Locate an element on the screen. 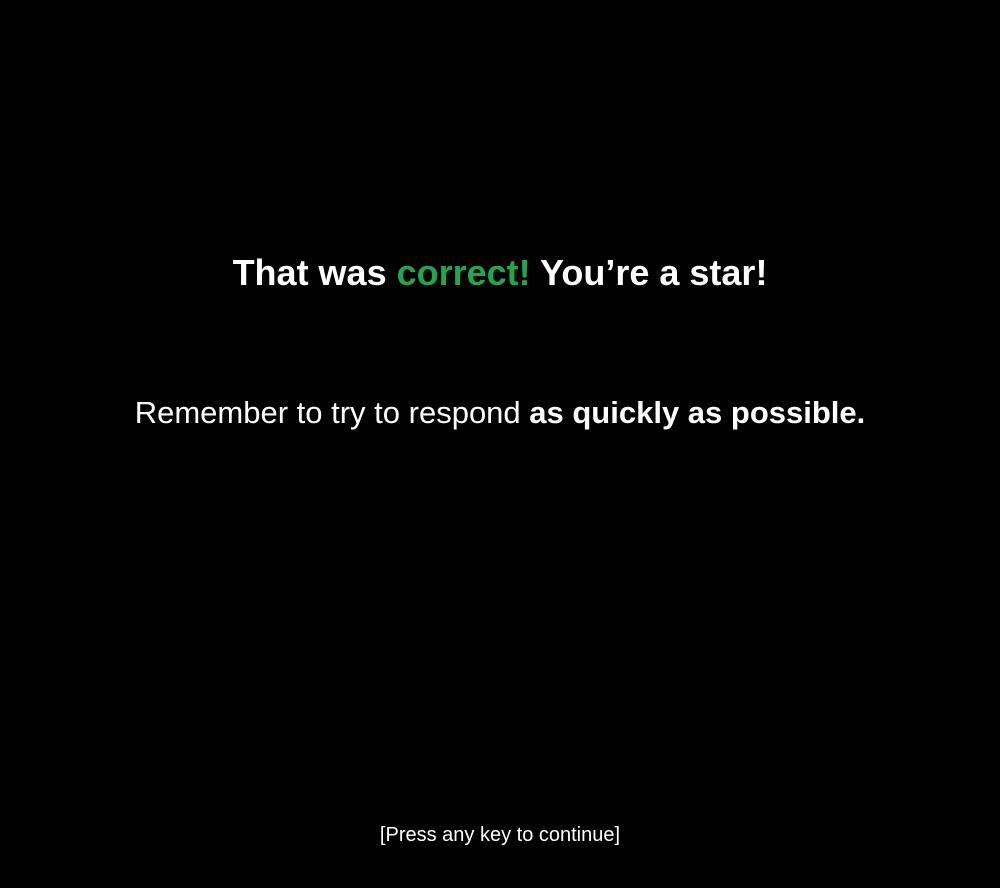 The width and height of the screenshot is (1000, 888). reminder-prefix: Remember to try to respond is located at coordinates (332, 412).